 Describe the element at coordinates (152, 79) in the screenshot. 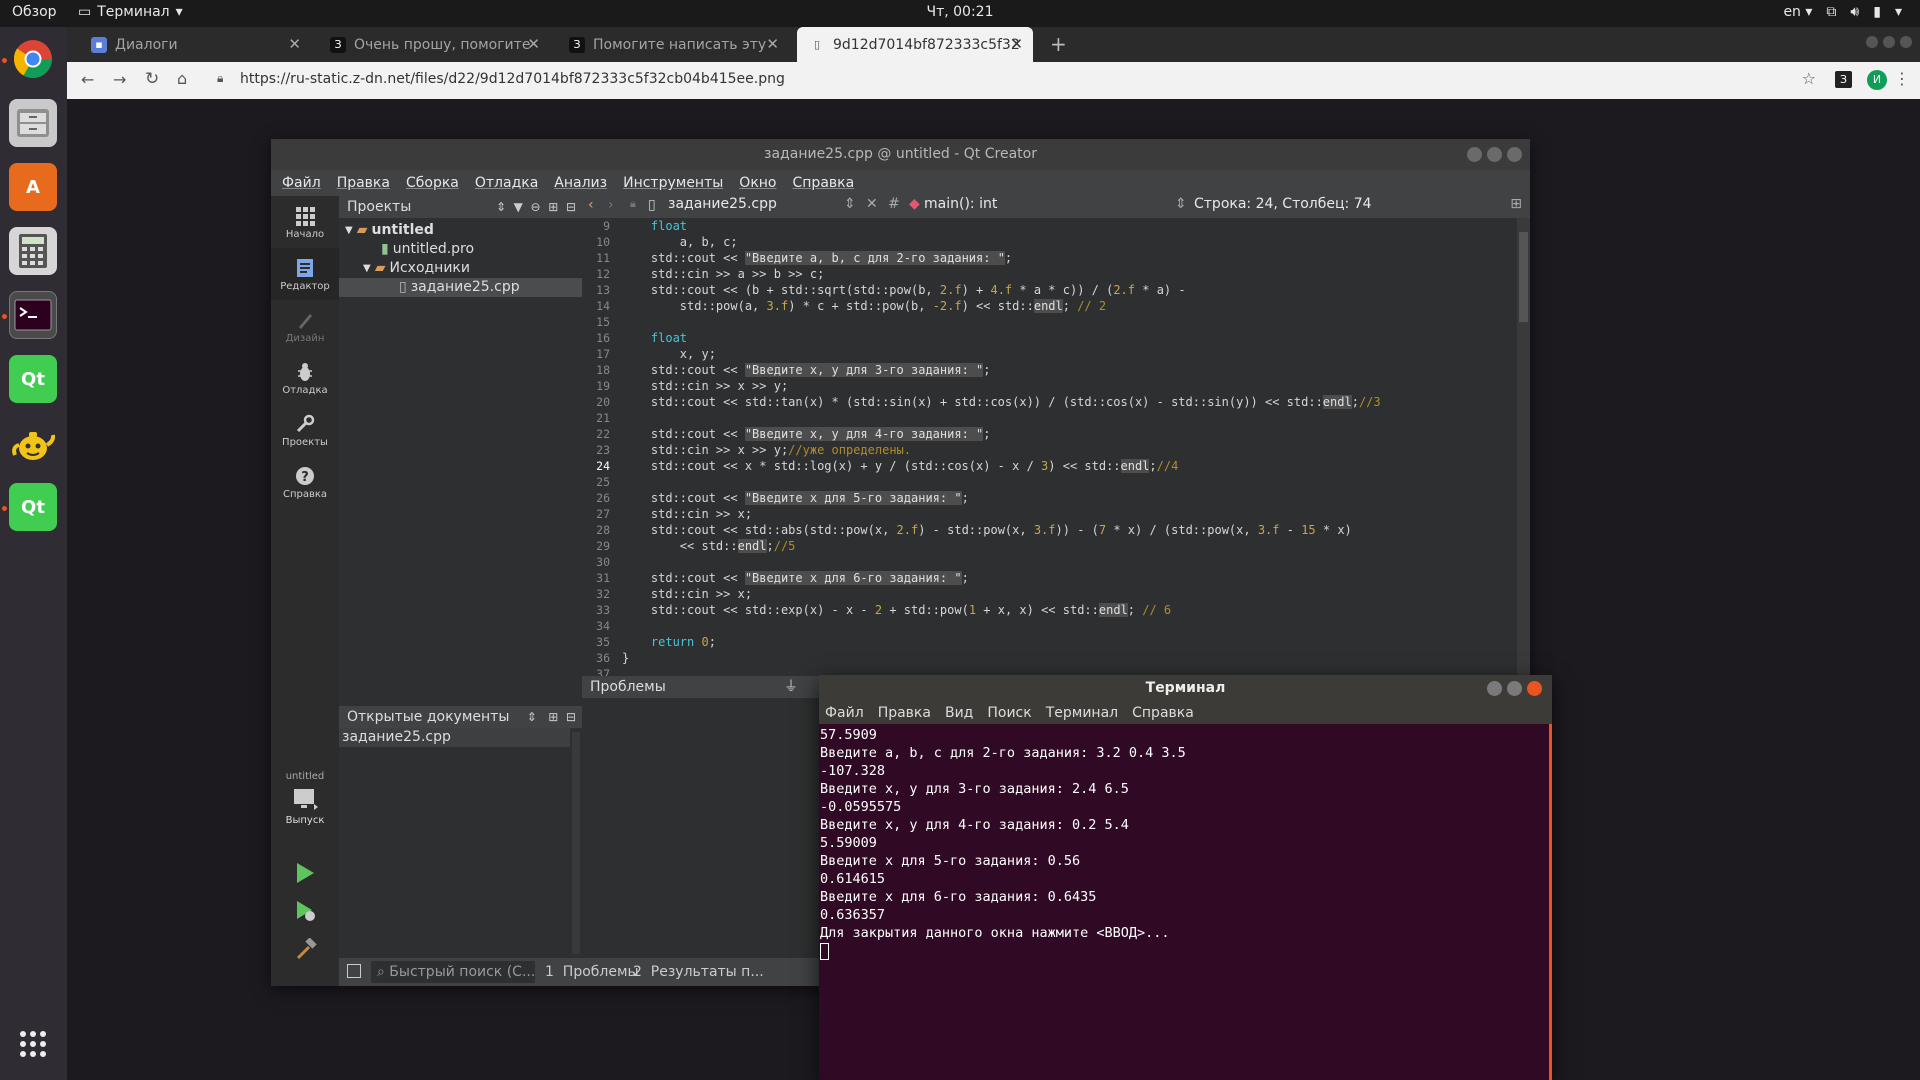

I see `reload-icon: ↻` at that location.